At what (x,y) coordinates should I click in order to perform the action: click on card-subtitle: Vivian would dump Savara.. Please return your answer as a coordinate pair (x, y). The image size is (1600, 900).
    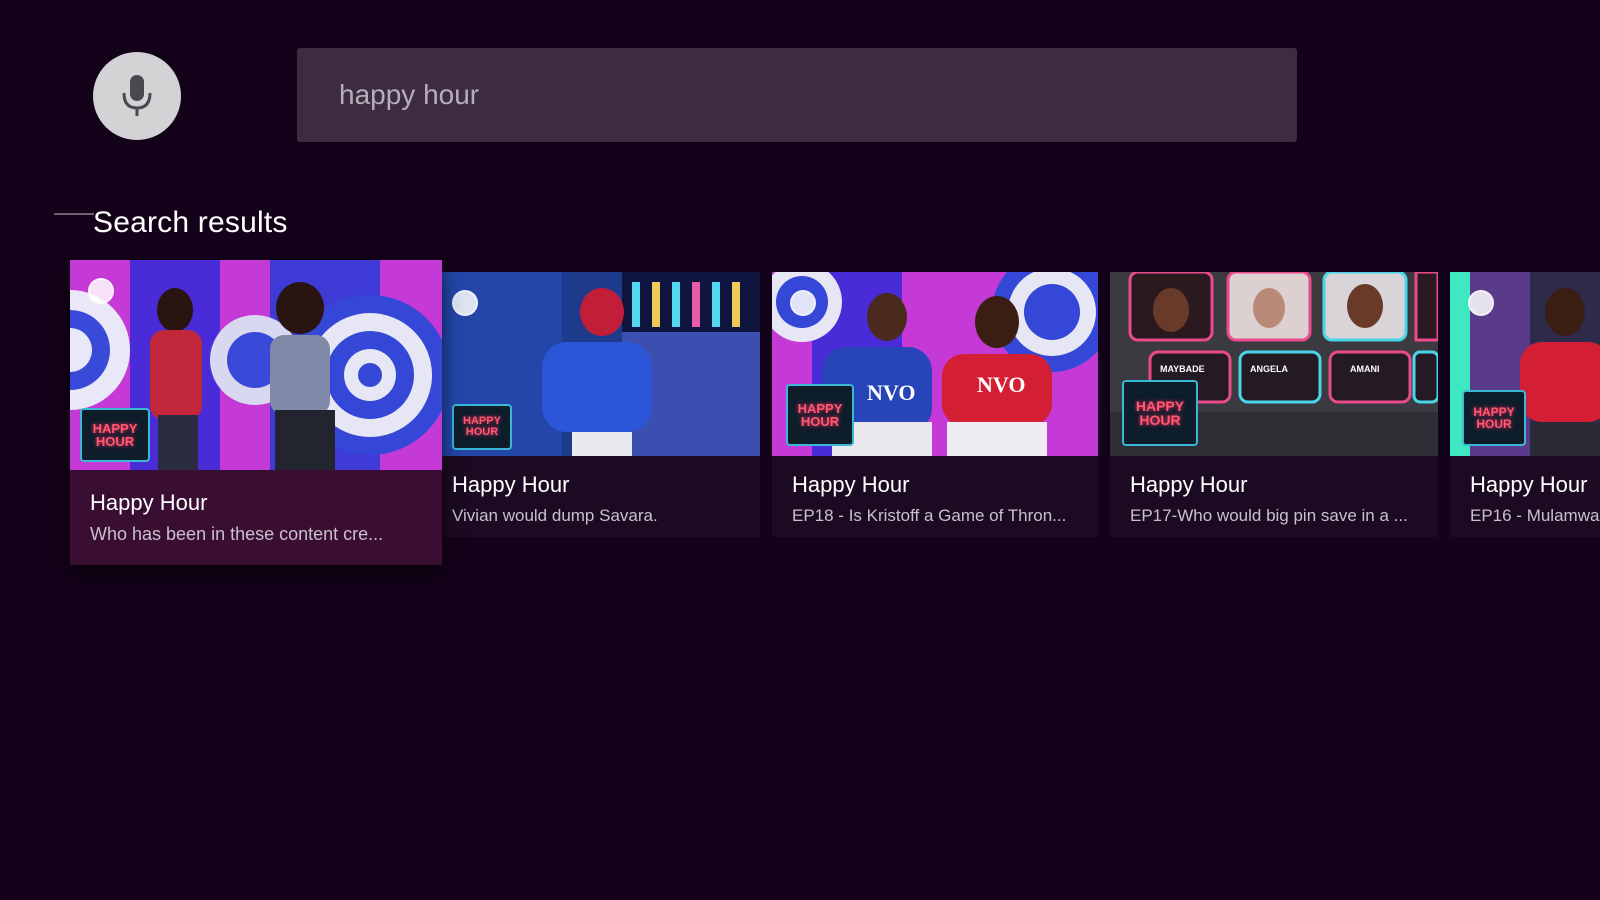
    Looking at the image, I should click on (555, 515).